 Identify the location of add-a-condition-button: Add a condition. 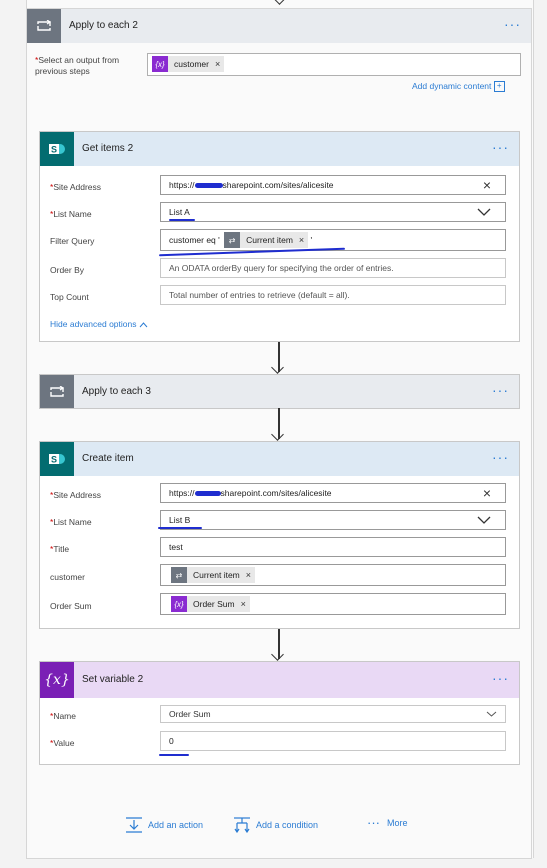
(275, 825).